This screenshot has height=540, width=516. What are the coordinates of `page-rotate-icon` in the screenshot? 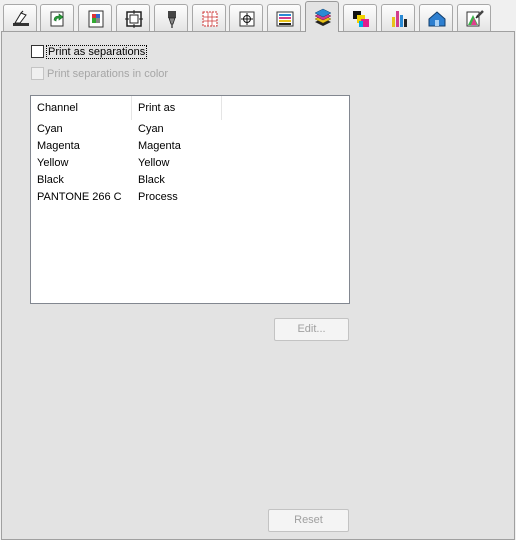 It's located at (57, 19).